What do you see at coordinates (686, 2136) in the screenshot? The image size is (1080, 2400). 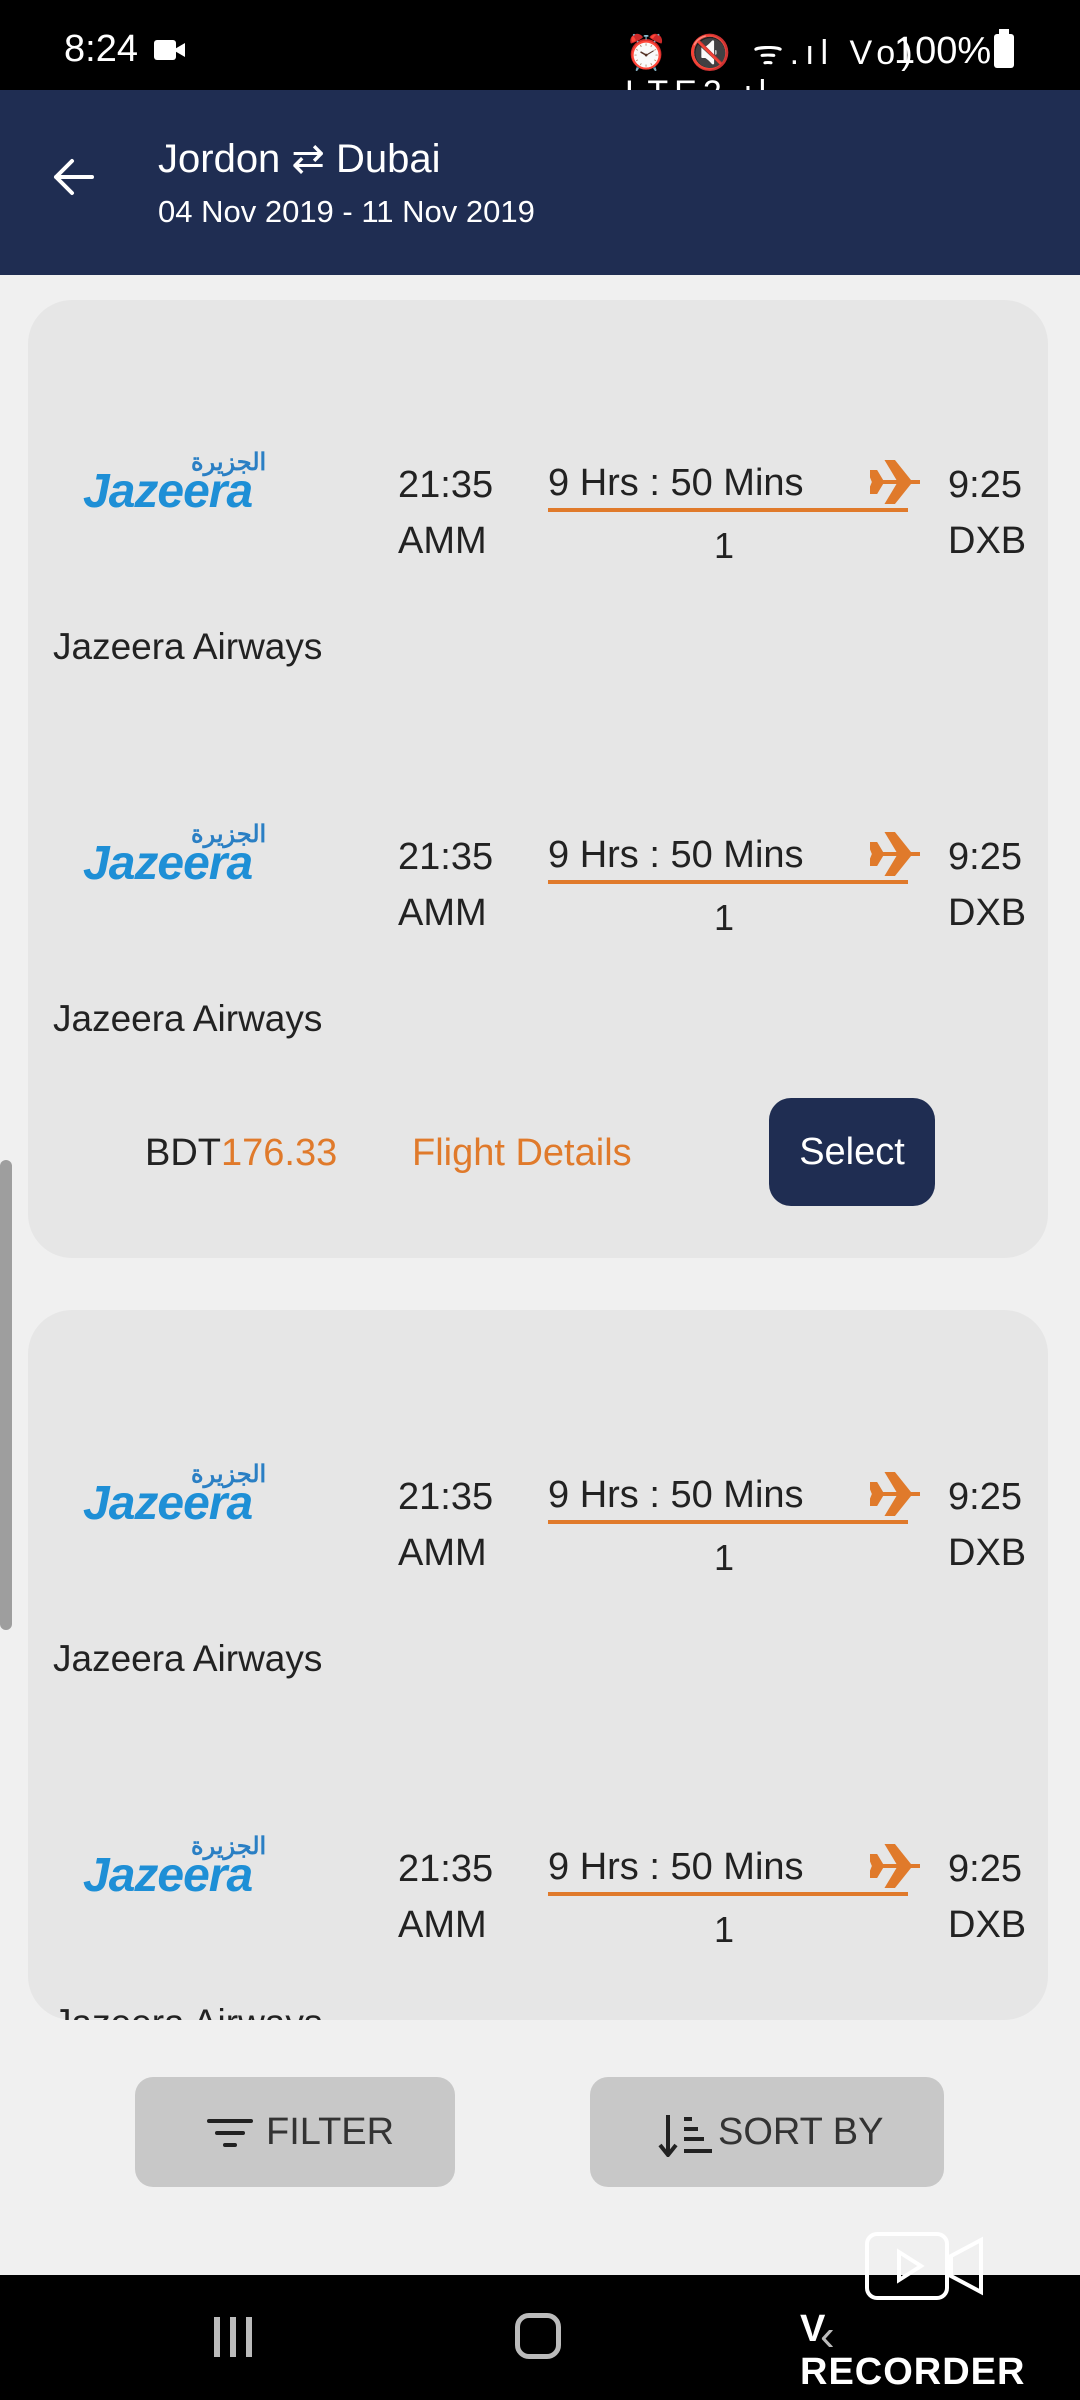 I see `sort-icon` at bounding box center [686, 2136].